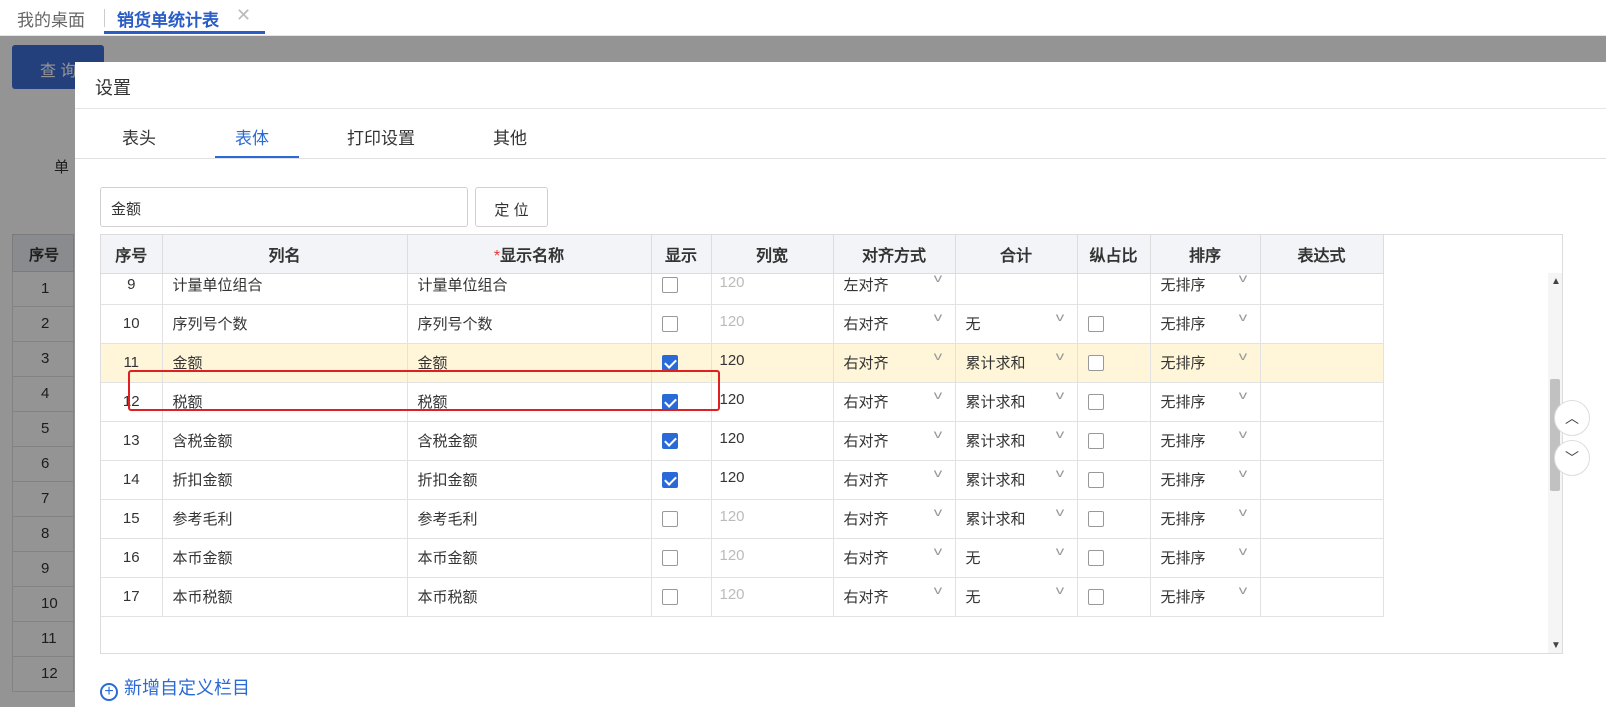  I want to click on table-row: 14 折扣金额 折扣金额 120 右对齐 v 累计求和 v 无排序 v, so click(742, 480).